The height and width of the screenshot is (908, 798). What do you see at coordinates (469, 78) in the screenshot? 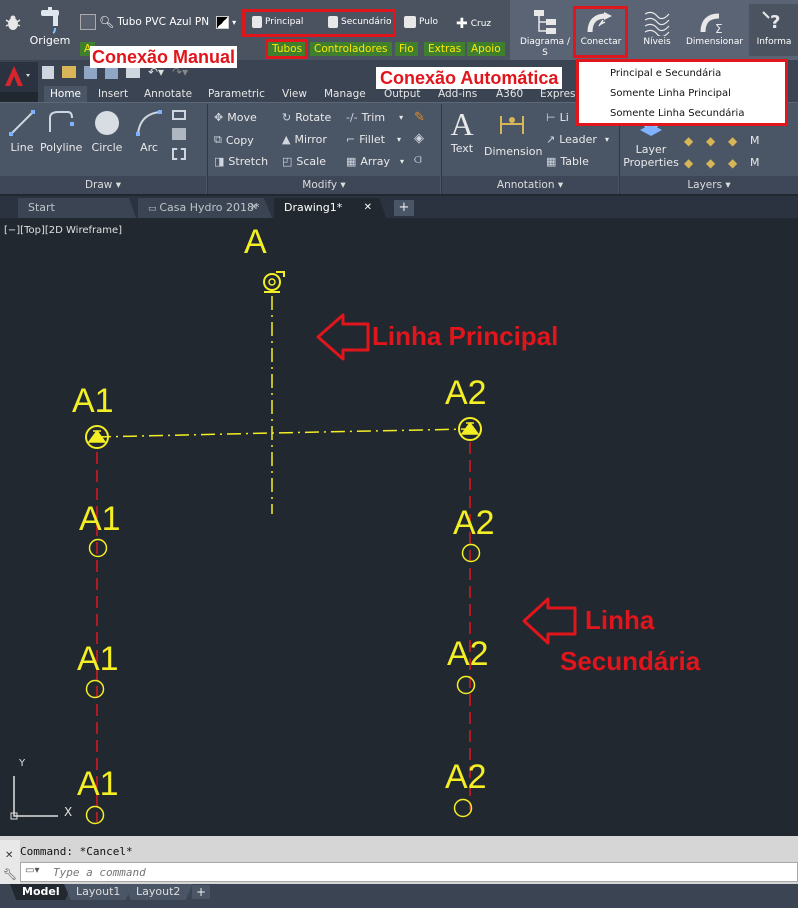
I see `conexao-automatica-label: Conexão Automática` at bounding box center [469, 78].